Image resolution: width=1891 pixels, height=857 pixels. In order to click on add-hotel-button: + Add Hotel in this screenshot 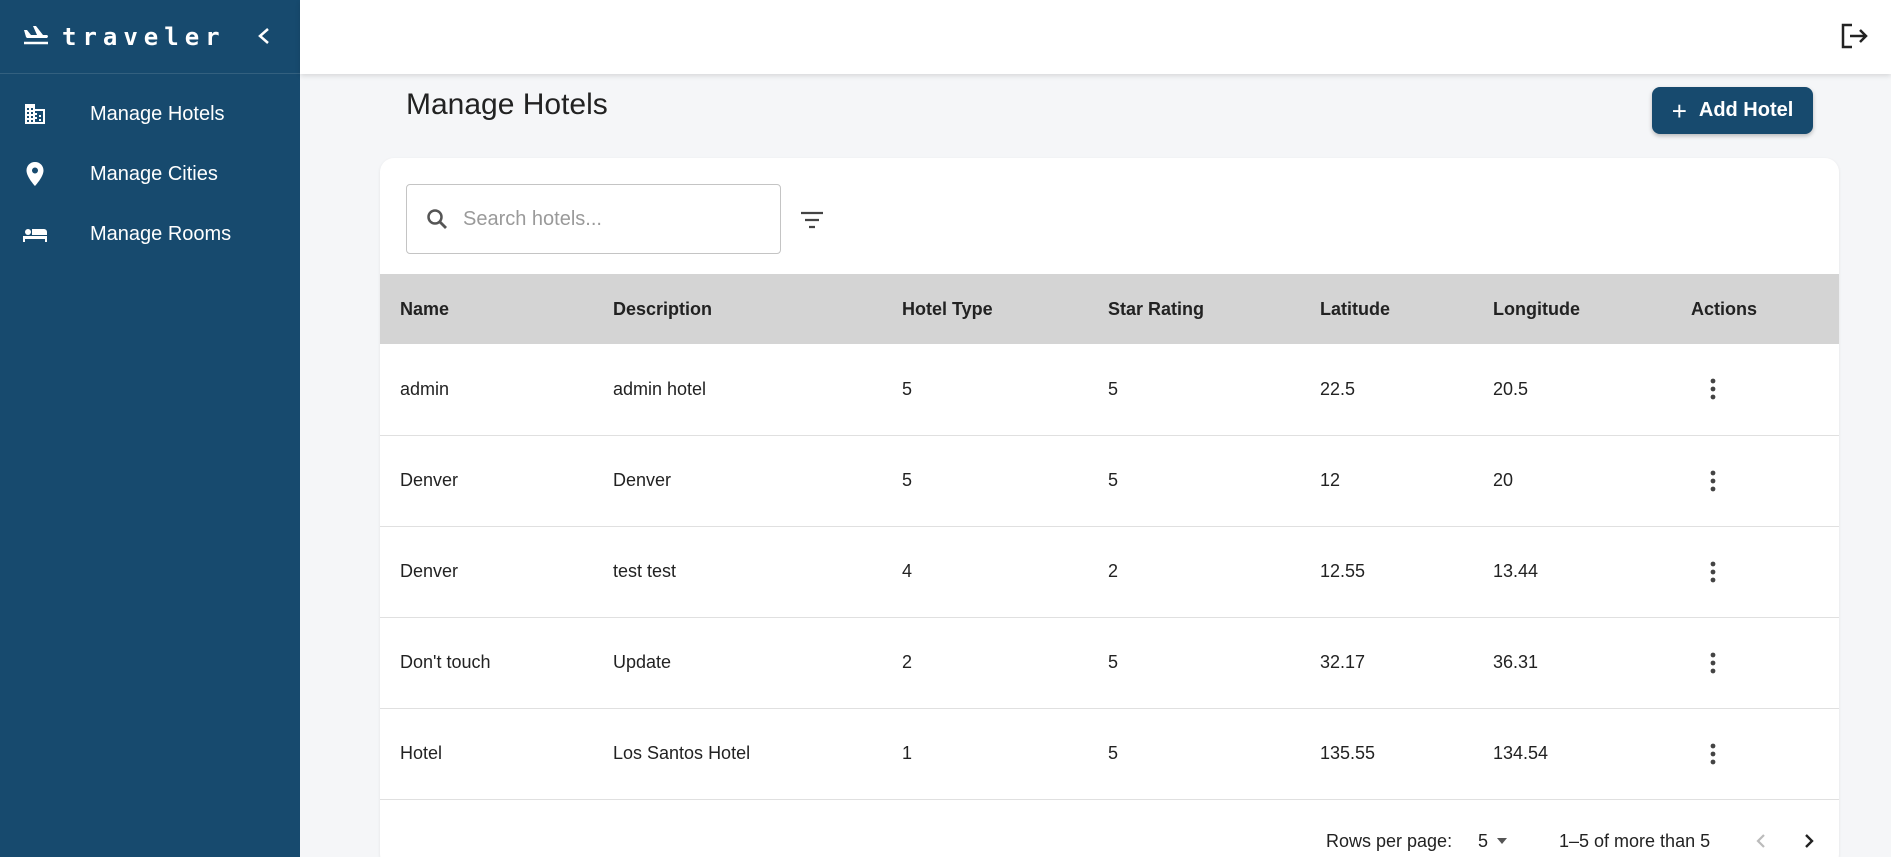, I will do `click(1732, 110)`.